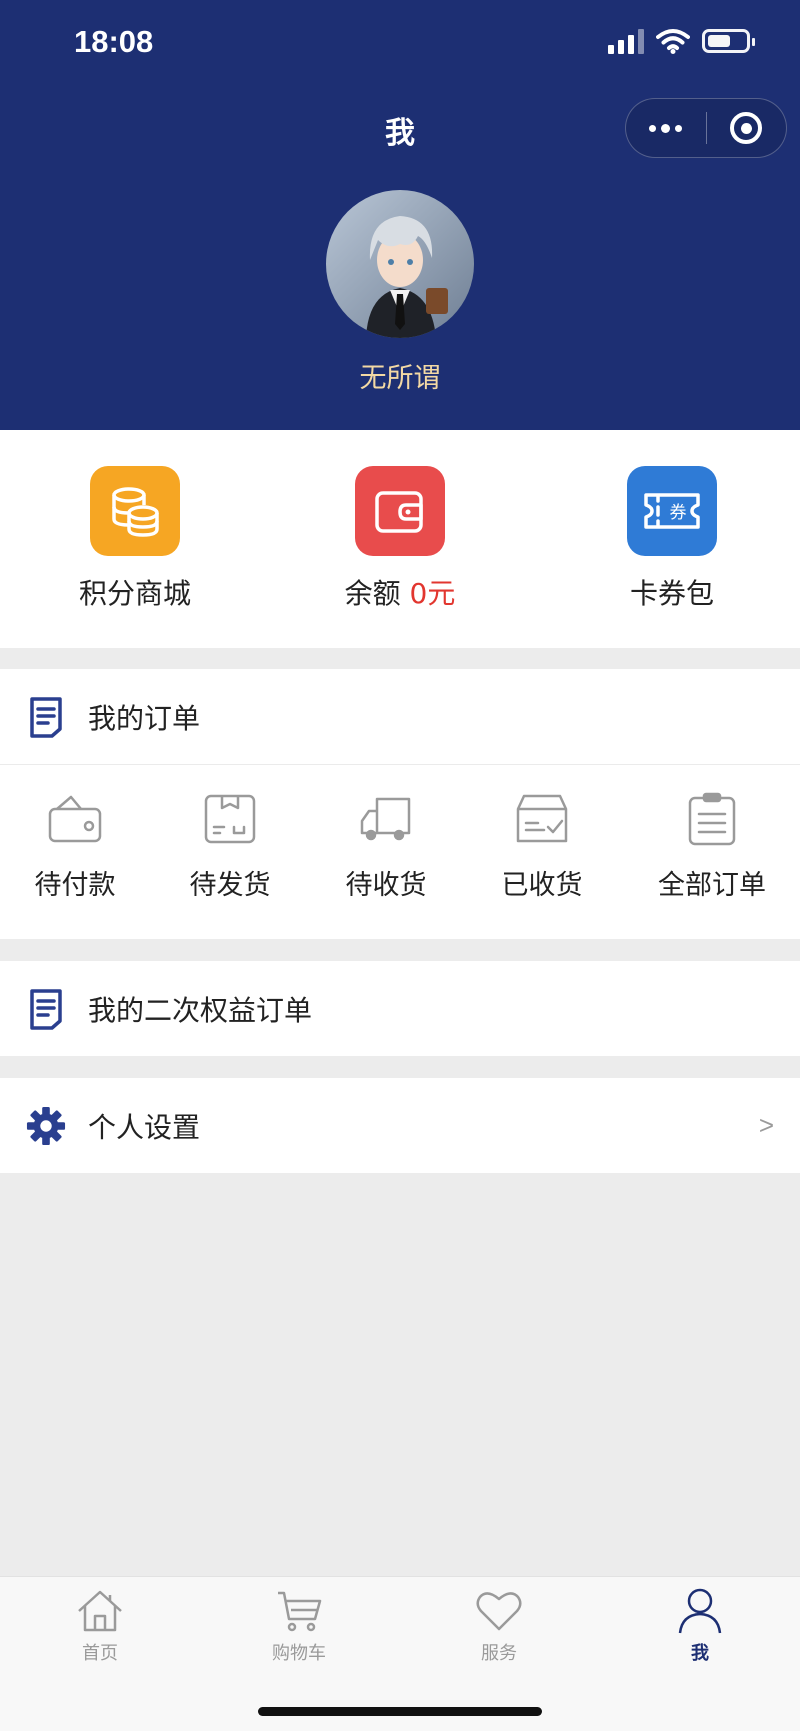 The width and height of the screenshot is (800, 1731). I want to click on order-status-list: 待付款 待发货 待收货 已收货 全部订单, so click(400, 850).